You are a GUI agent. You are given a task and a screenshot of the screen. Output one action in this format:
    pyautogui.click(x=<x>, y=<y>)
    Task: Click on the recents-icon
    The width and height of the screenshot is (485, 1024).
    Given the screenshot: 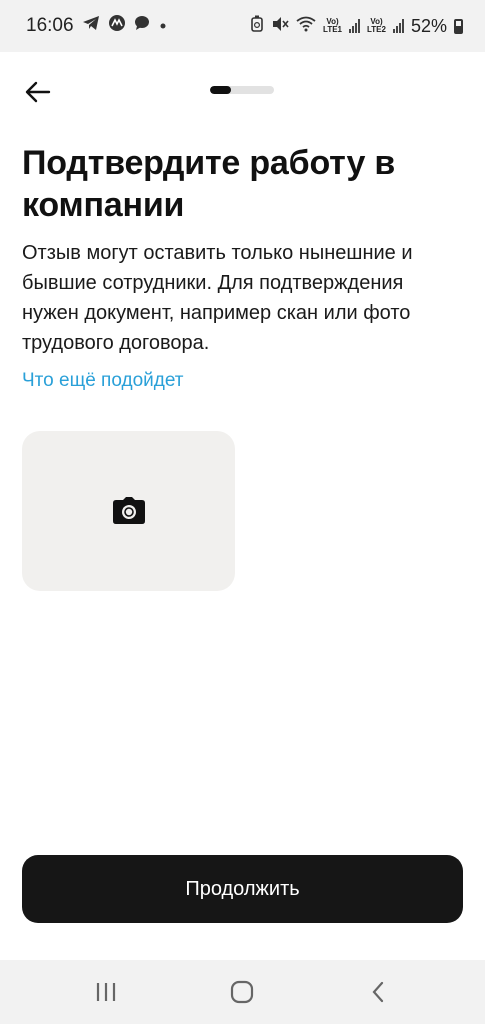 What is the action you would take?
    pyautogui.click(x=106, y=992)
    